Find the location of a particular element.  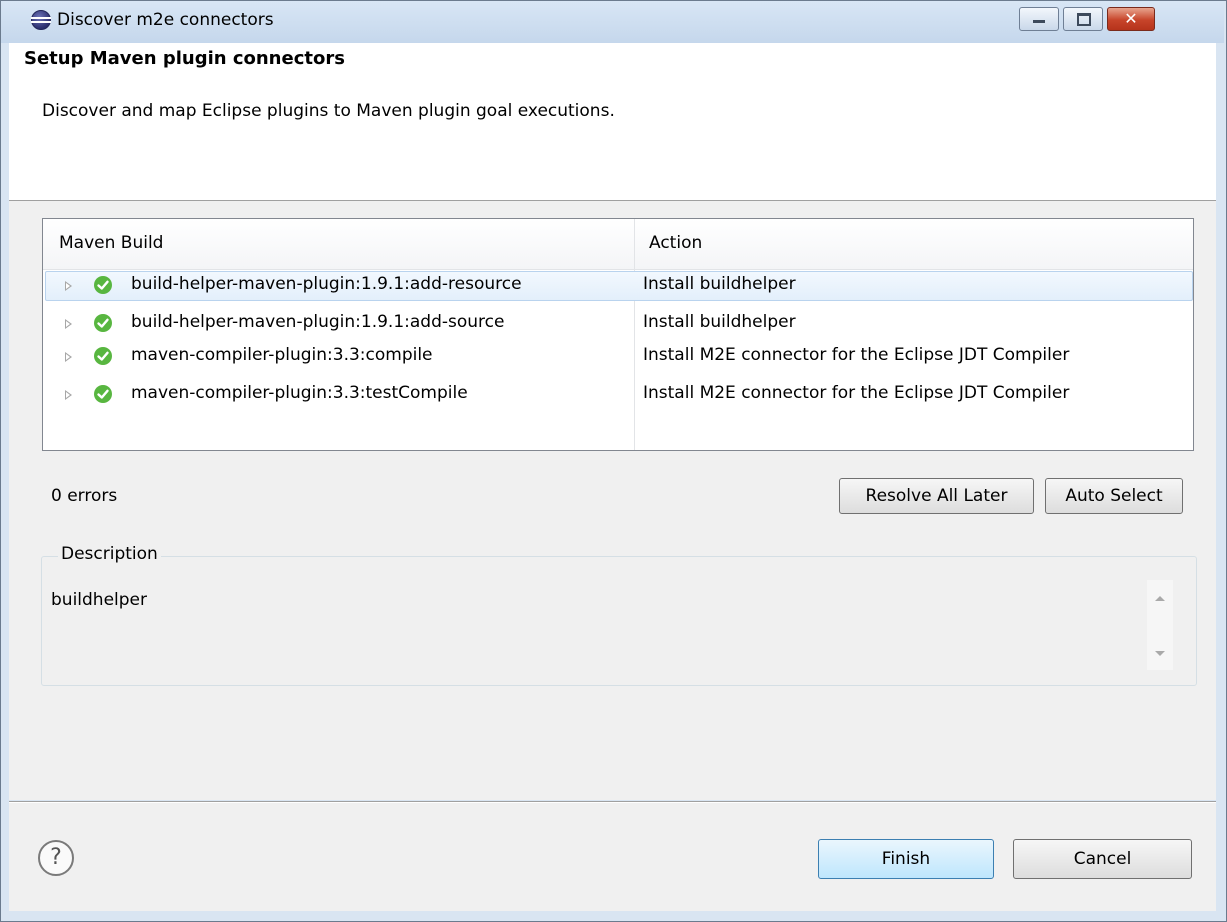

description-legend: Description is located at coordinates (109, 554).